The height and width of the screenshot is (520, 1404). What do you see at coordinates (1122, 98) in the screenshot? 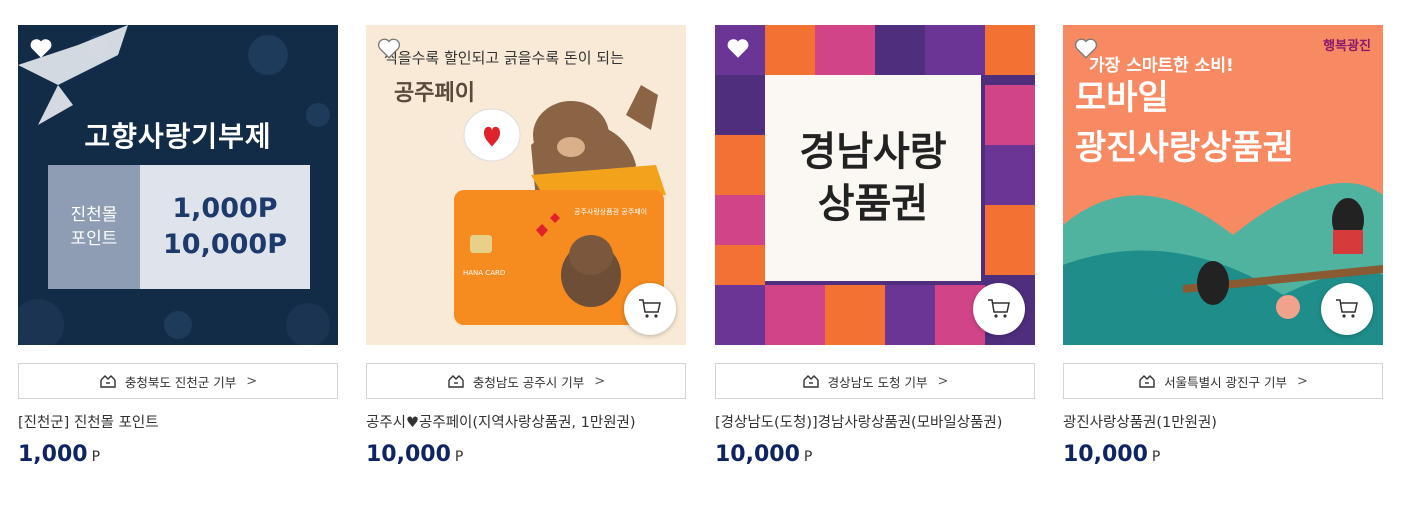
I see `banner-big-line1: 모바일` at bounding box center [1122, 98].